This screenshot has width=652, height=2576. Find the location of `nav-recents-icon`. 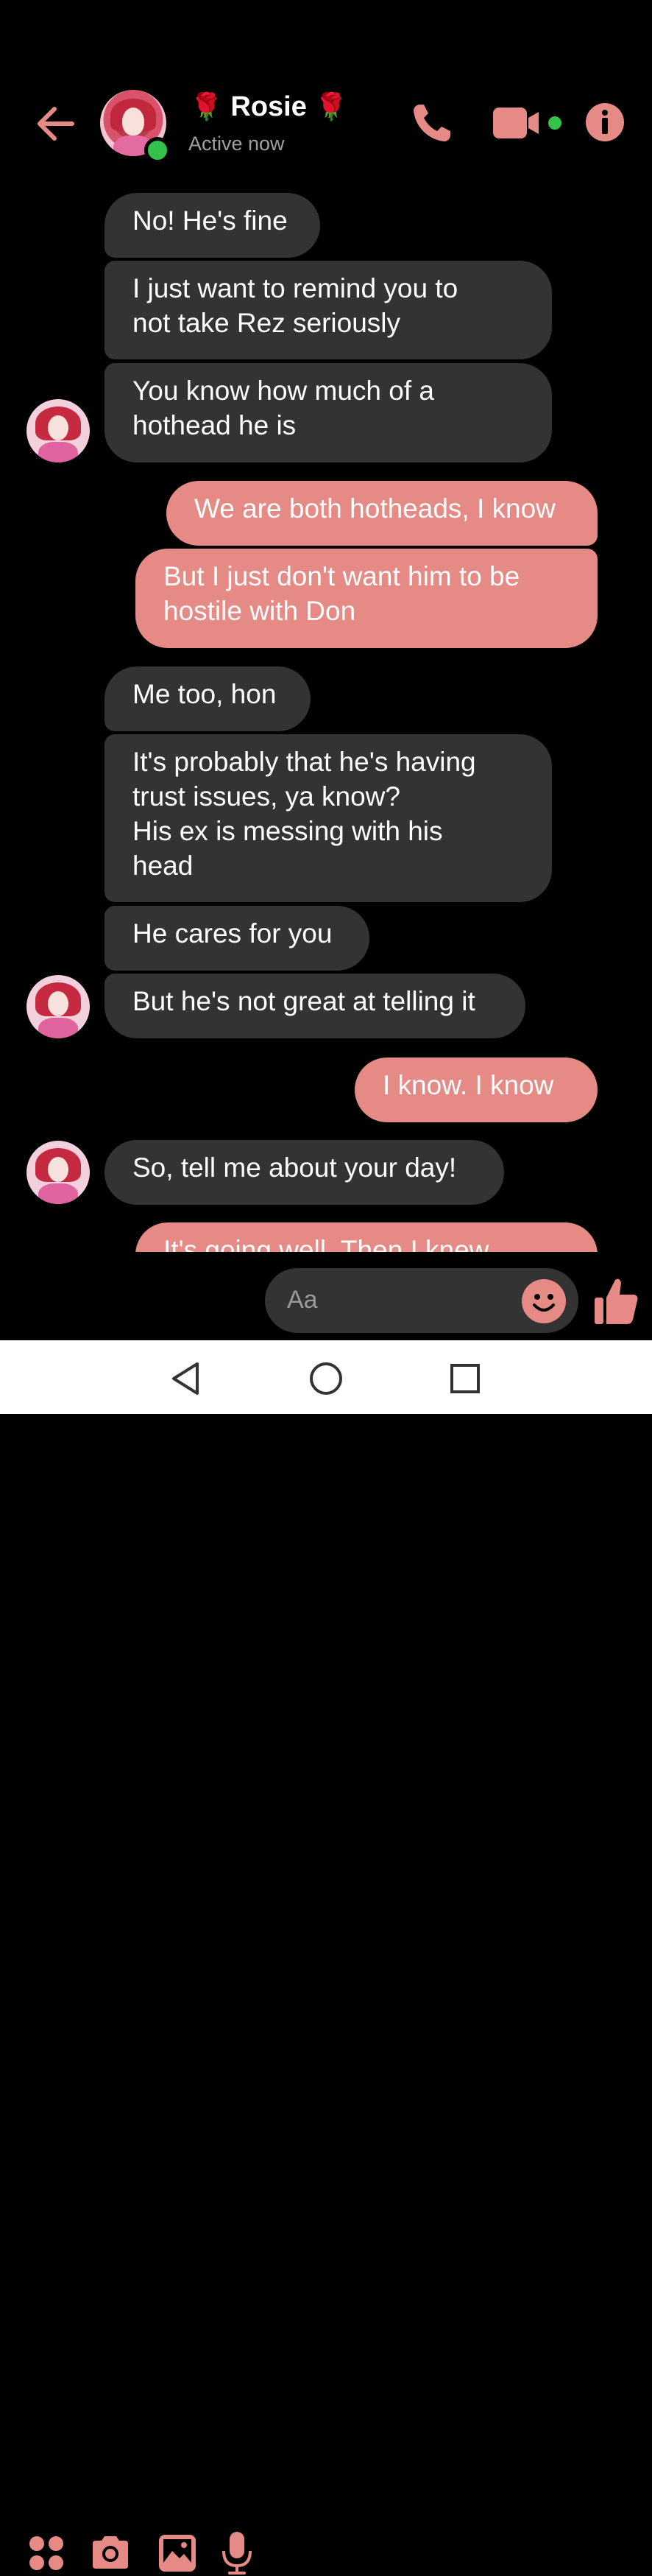

nav-recents-icon is located at coordinates (465, 1378).